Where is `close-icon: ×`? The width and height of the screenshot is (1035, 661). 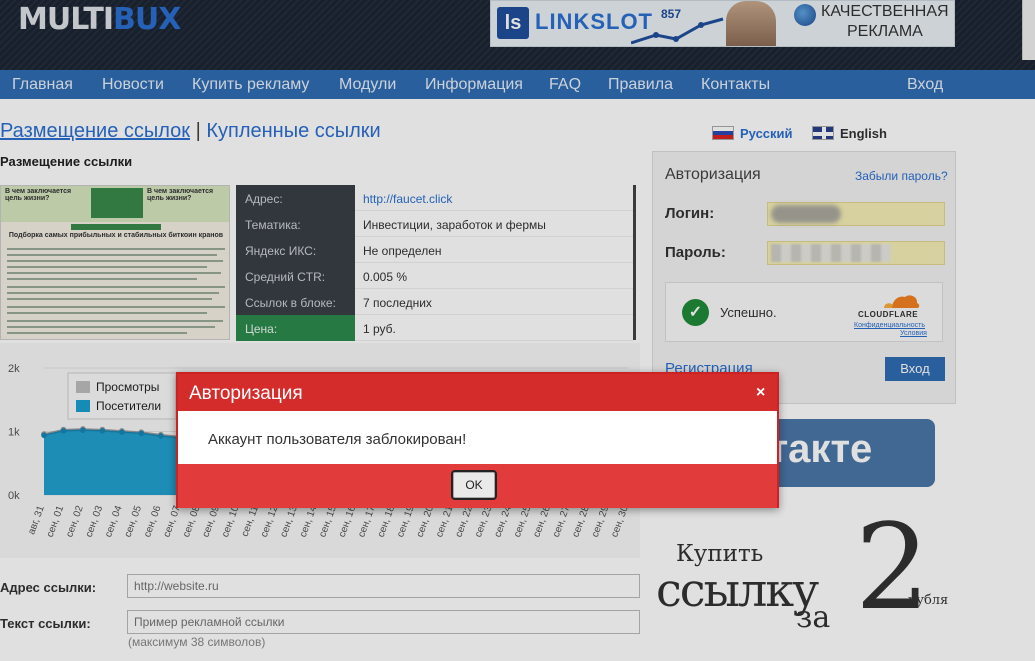
close-icon: × is located at coordinates (760, 393).